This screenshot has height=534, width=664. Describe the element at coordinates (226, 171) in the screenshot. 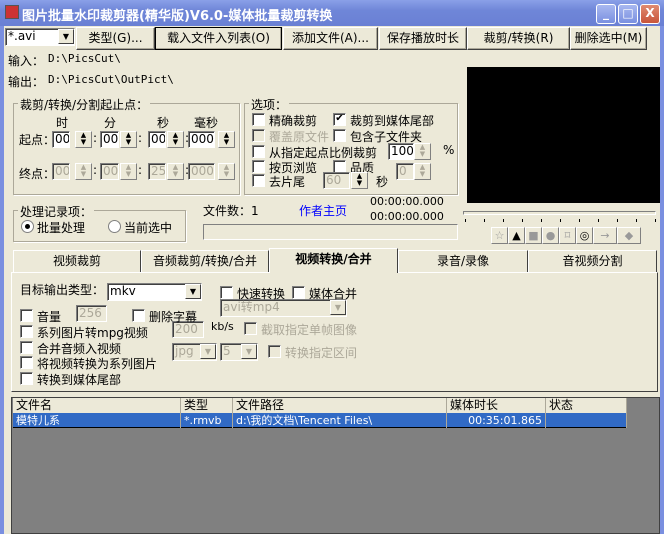

I see `end-time-spinner-3: ▲ ▼` at that location.